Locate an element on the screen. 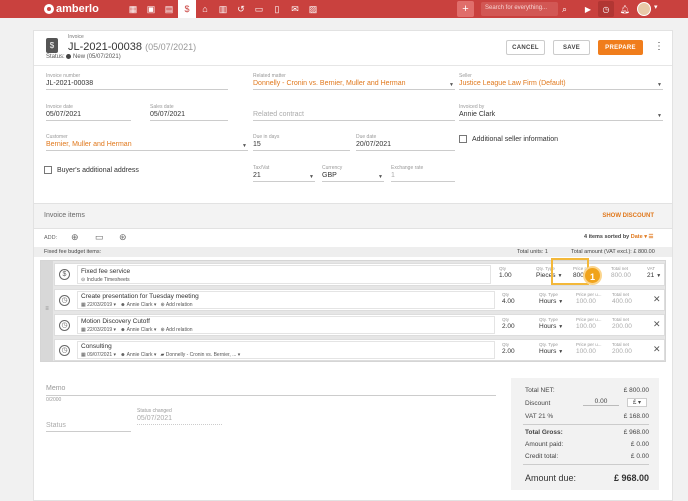  additional-seller-checkbox: Additional seller information is located at coordinates (508, 139).